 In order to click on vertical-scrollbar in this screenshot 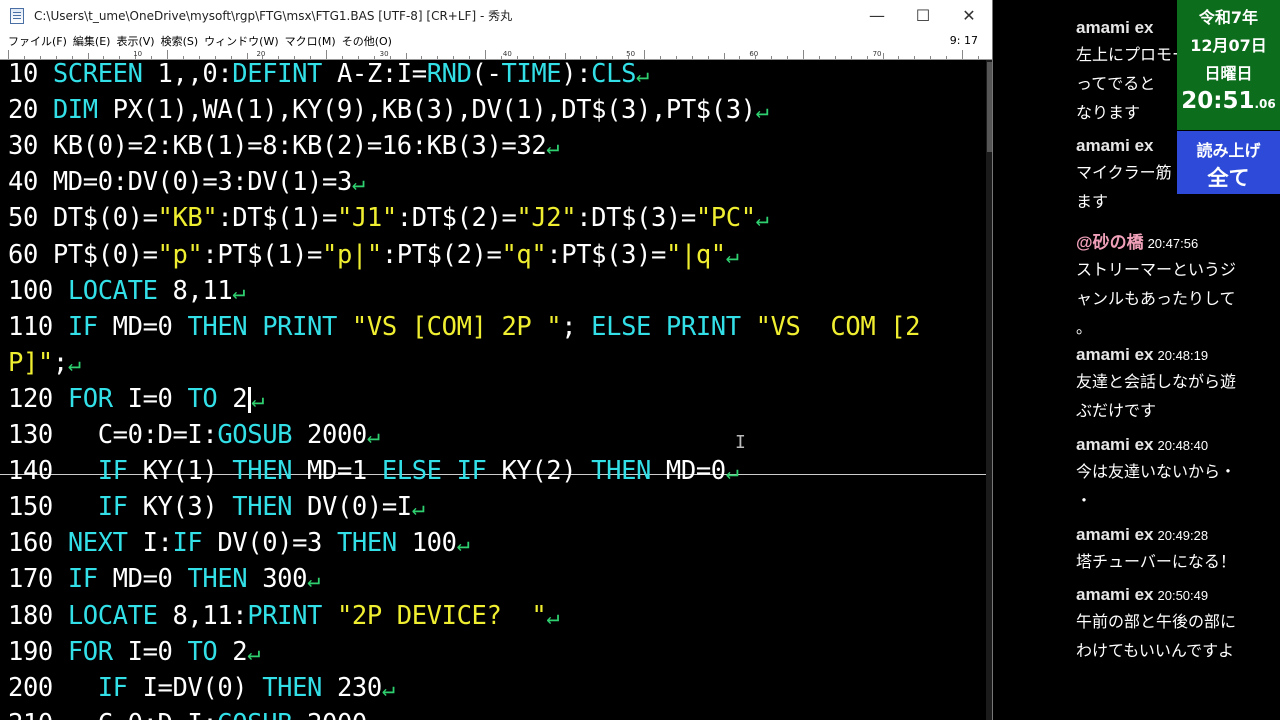, I will do `click(989, 390)`.